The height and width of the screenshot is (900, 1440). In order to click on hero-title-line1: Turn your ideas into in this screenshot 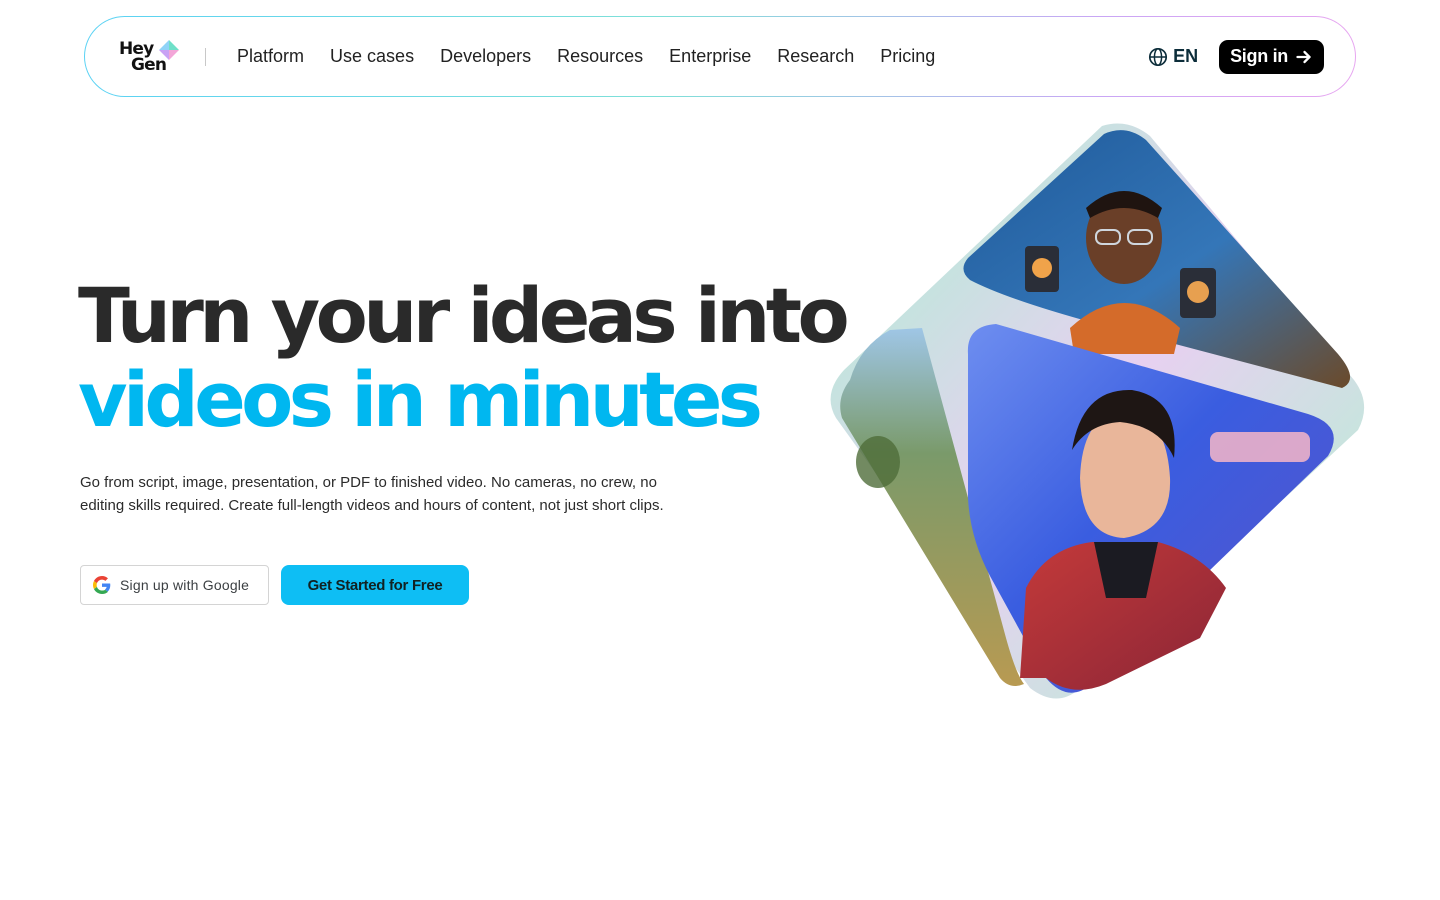, I will do `click(464, 315)`.